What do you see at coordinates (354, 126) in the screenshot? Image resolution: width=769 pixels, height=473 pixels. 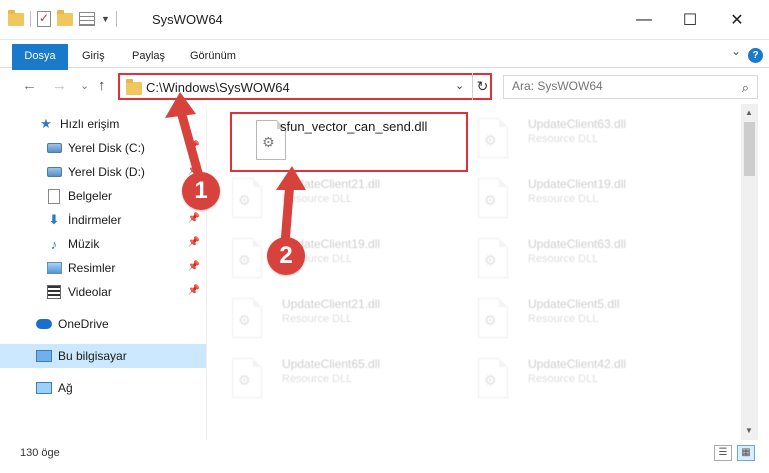 I see `file-name: sfun_vector_can_send.dll` at bounding box center [354, 126].